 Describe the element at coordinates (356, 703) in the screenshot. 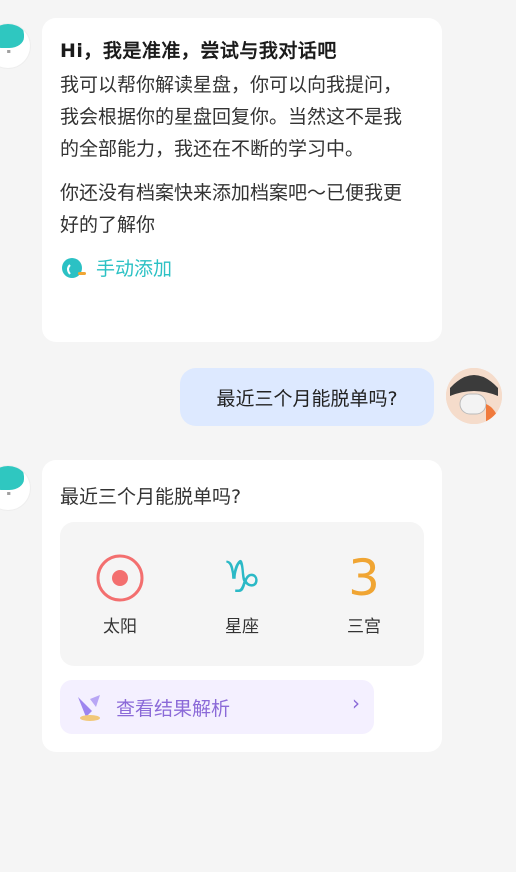

I see `chevron-right-icon: ›` at that location.